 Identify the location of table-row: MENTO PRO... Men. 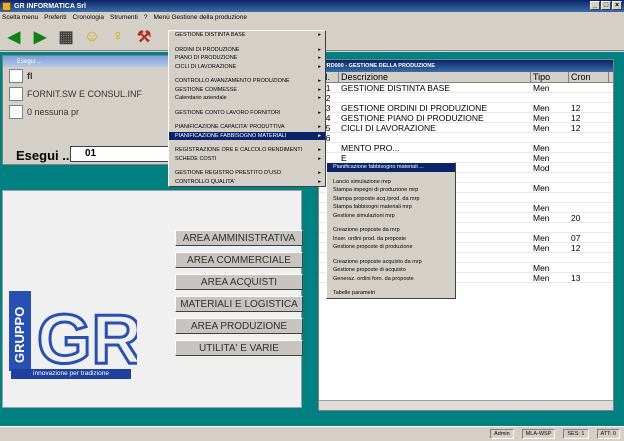
(466, 148).